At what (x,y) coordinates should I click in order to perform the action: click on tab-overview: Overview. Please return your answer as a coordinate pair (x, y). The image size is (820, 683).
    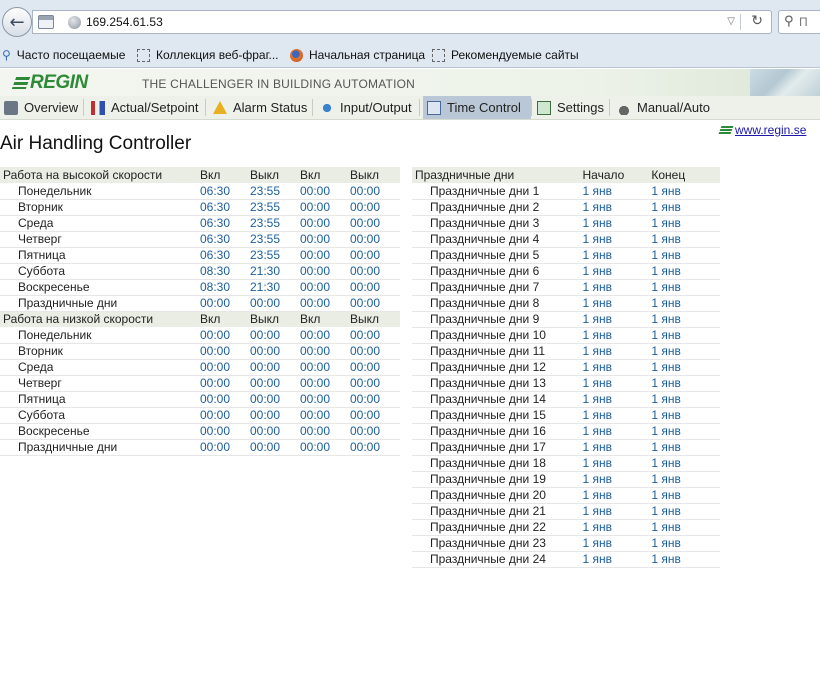
    Looking at the image, I should click on (41, 107).